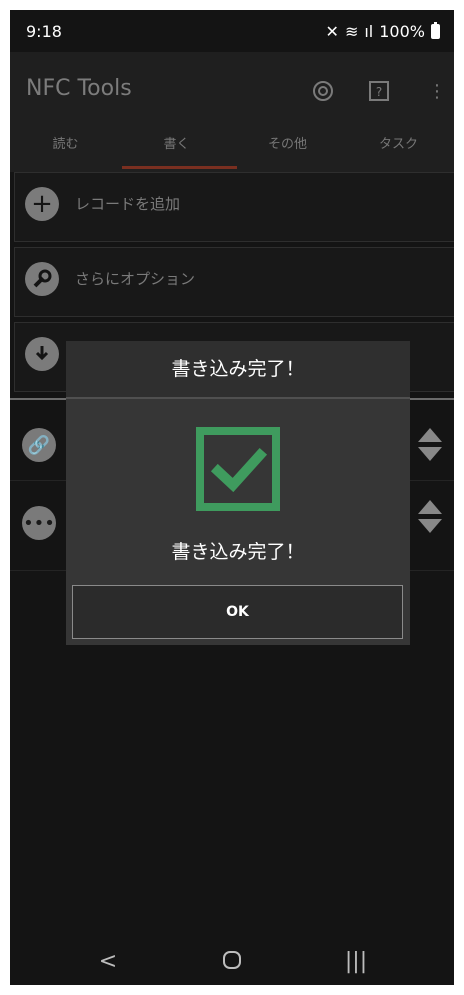 The height and width of the screenshot is (995, 464). I want to click on dialog-title: 書き込み完了！, so click(238, 369).